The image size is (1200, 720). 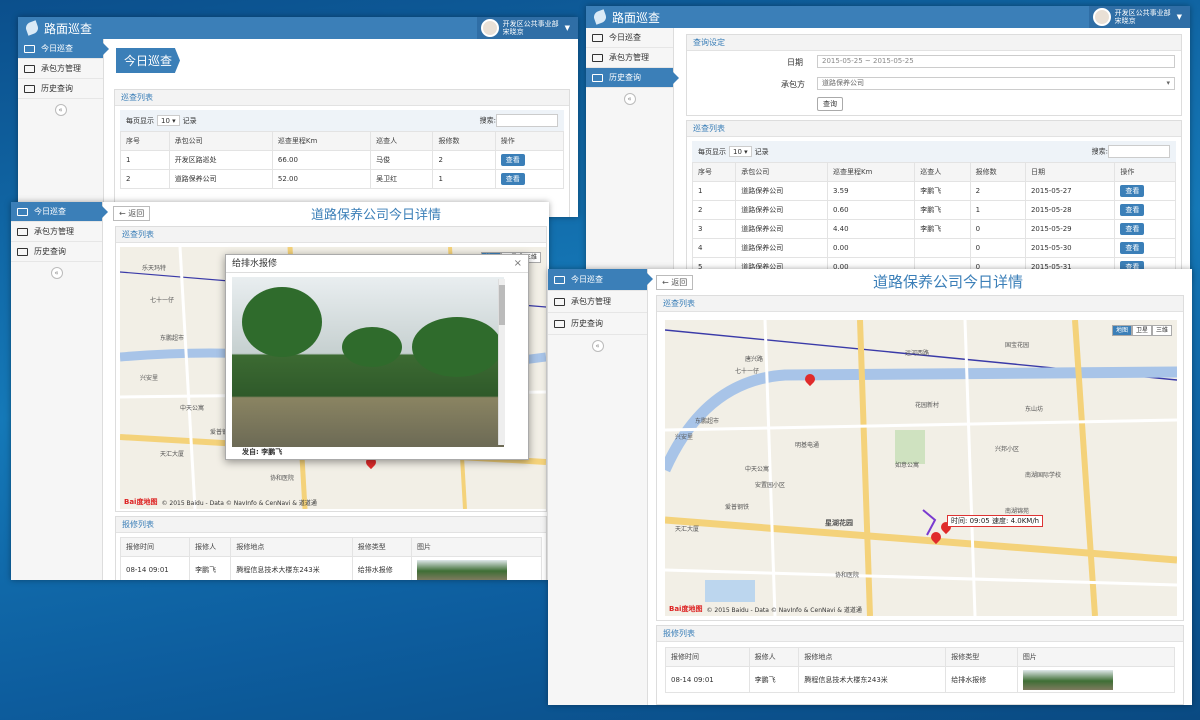 I want to click on date-range-input: 2015-05-25 ~ 2015-05-25, so click(x=996, y=61).